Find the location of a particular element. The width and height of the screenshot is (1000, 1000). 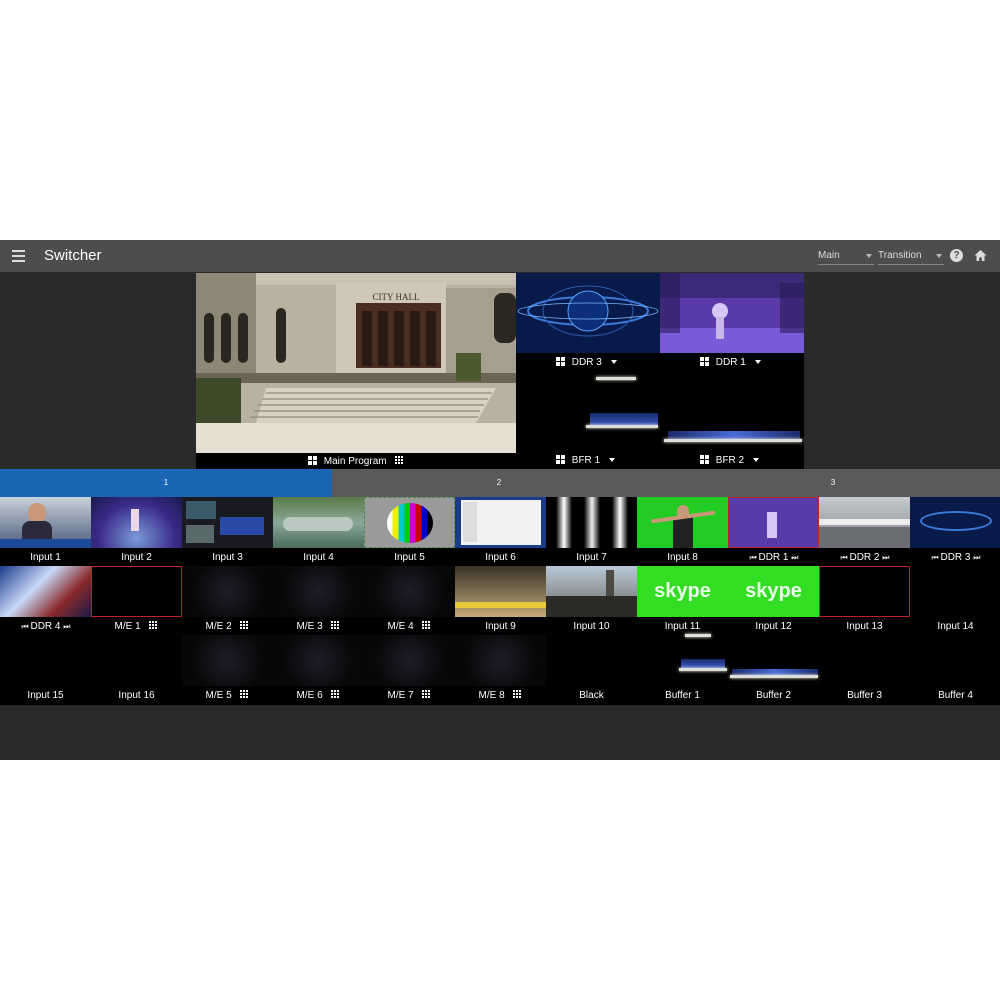

home-icon is located at coordinates (980, 255).